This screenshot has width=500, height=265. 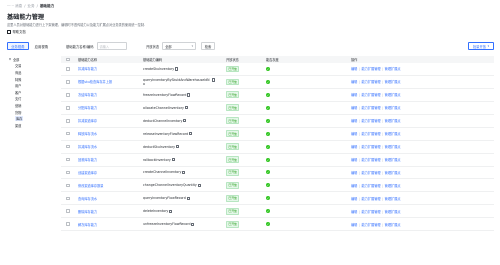 I want to click on tab-application-view: 应用视角, so click(x=42, y=46).